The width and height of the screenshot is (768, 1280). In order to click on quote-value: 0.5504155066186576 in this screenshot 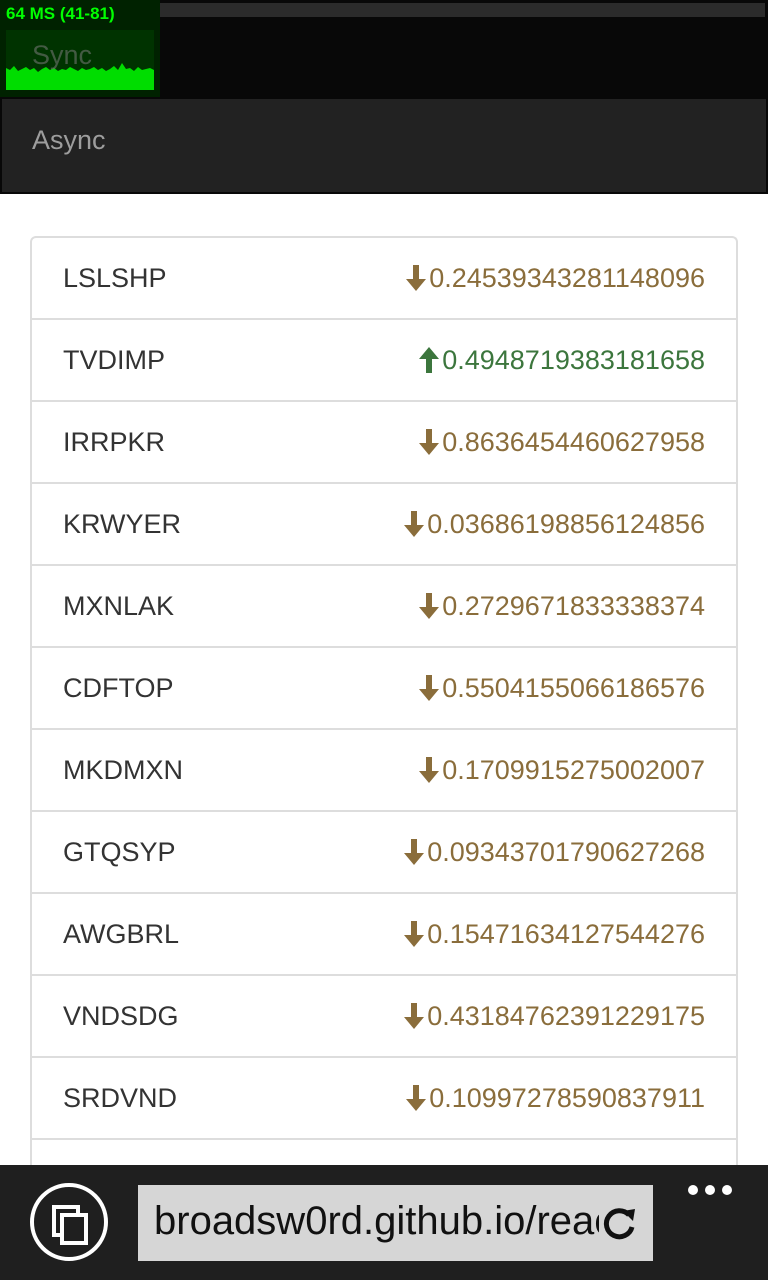, I will do `click(561, 688)`.